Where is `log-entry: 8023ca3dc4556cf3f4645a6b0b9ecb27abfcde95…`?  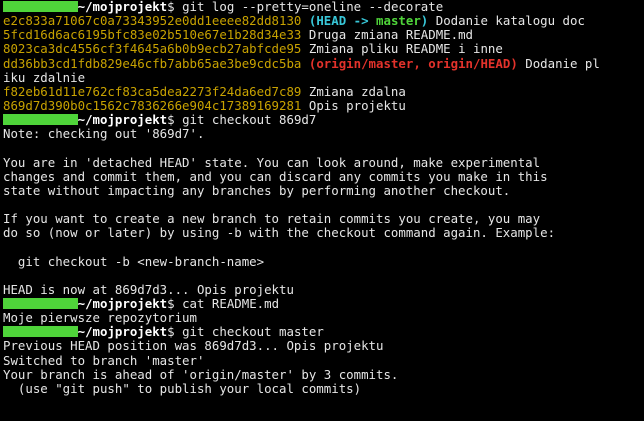
log-entry: 8023ca3dc4556cf3f4645a6b0b9ecb27abfcde95… is located at coordinates (323, 49).